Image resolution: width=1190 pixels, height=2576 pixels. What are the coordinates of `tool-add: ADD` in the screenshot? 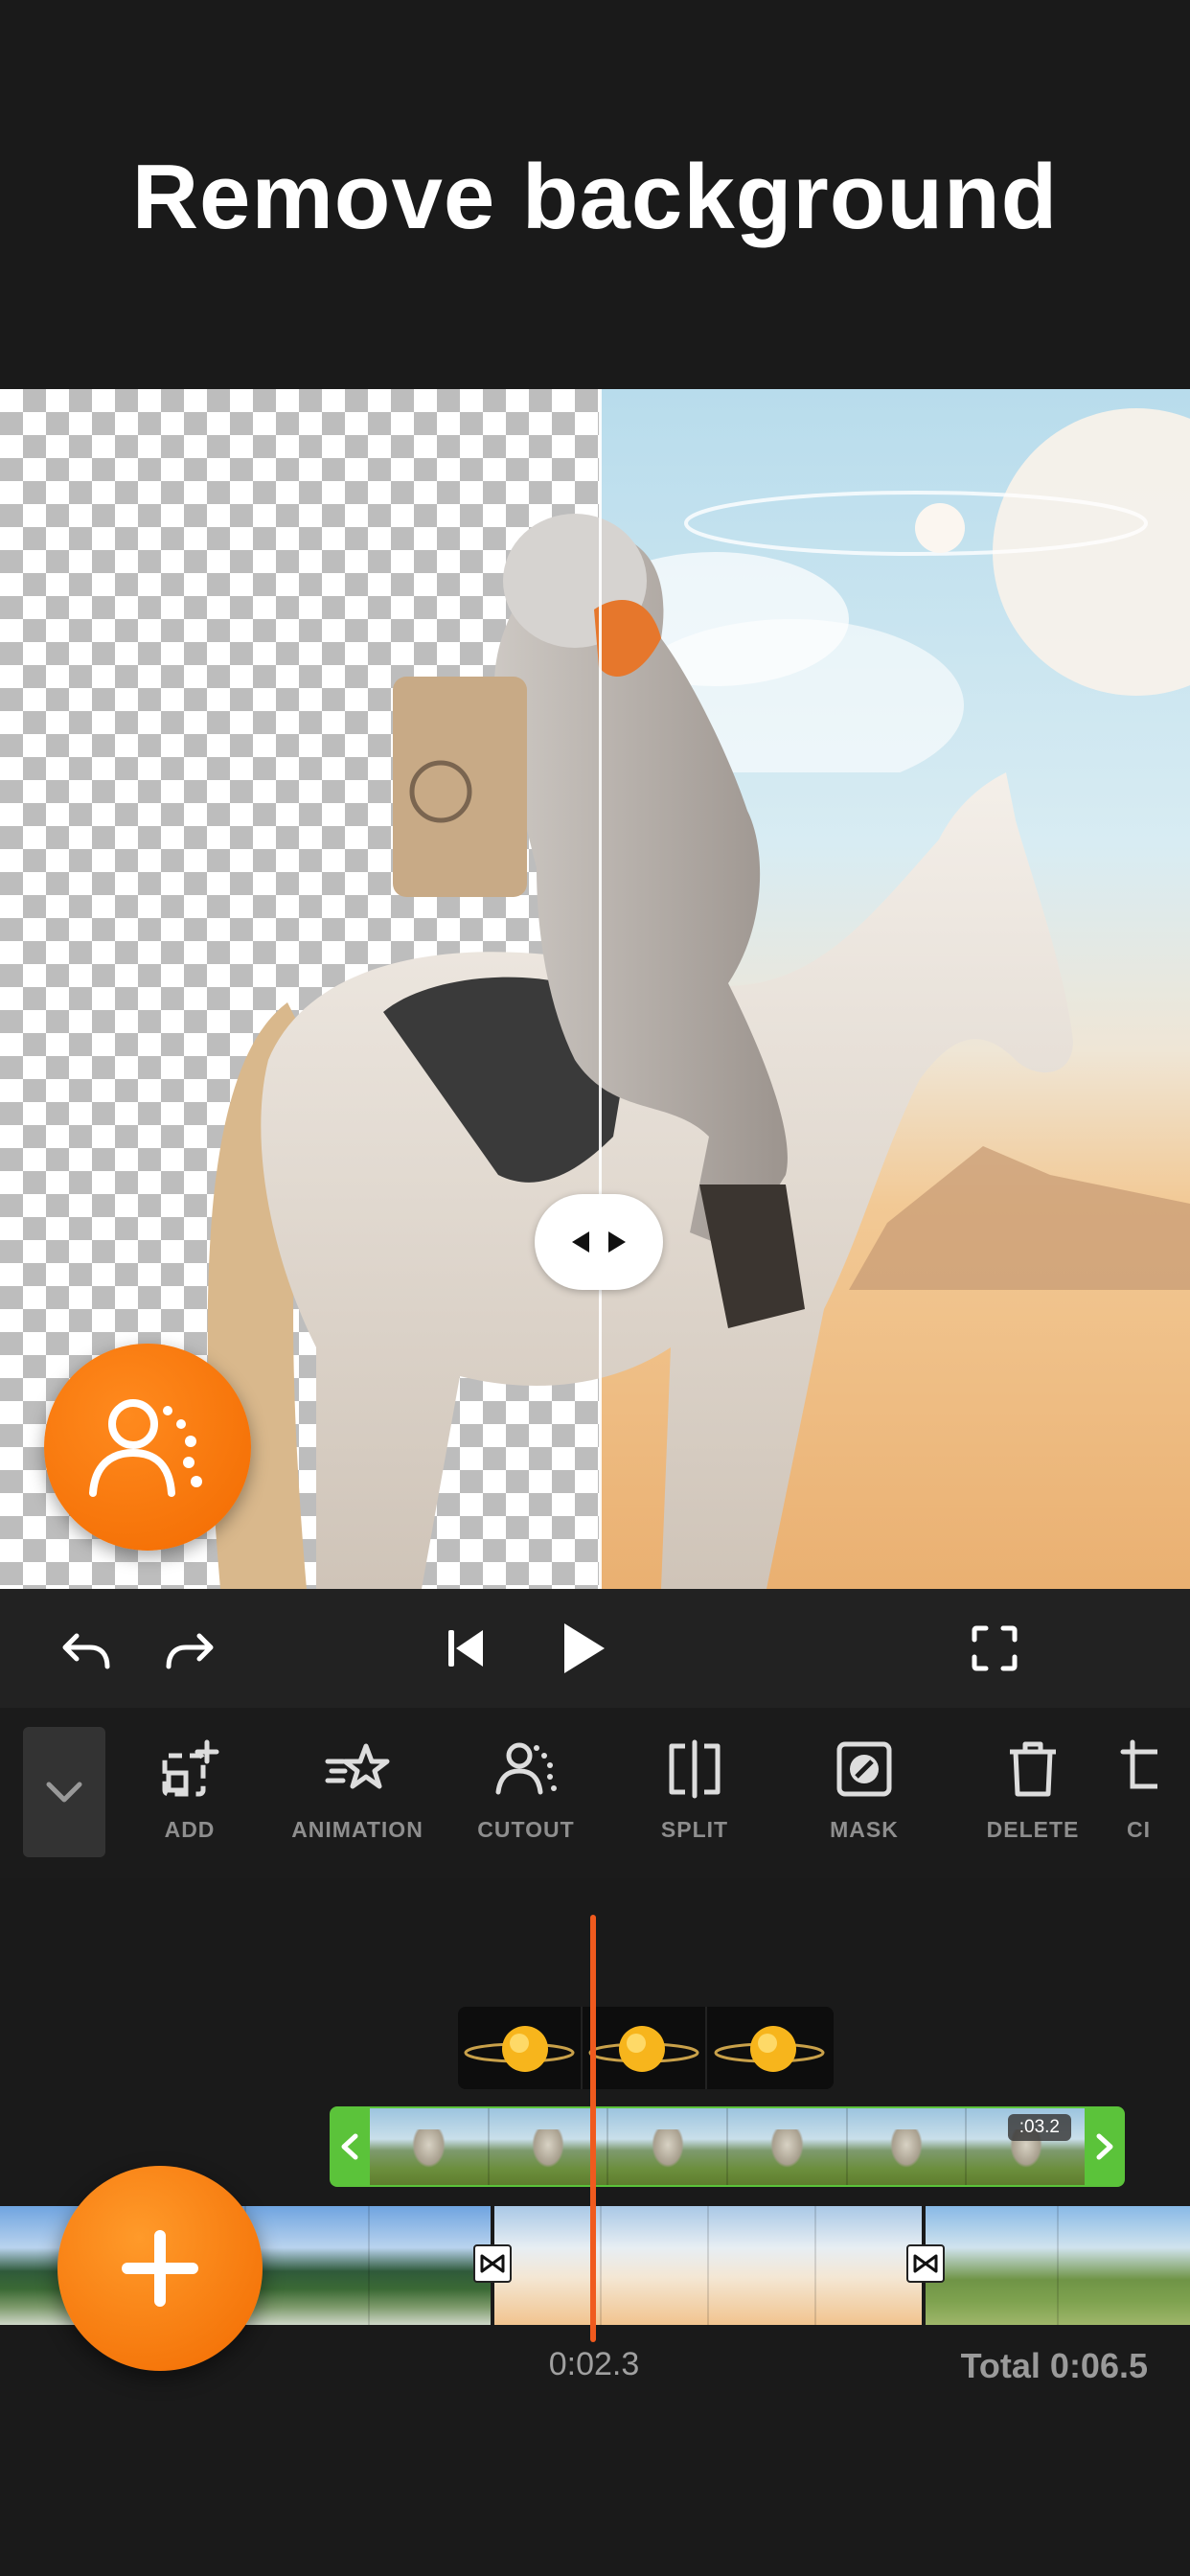 It's located at (190, 1793).